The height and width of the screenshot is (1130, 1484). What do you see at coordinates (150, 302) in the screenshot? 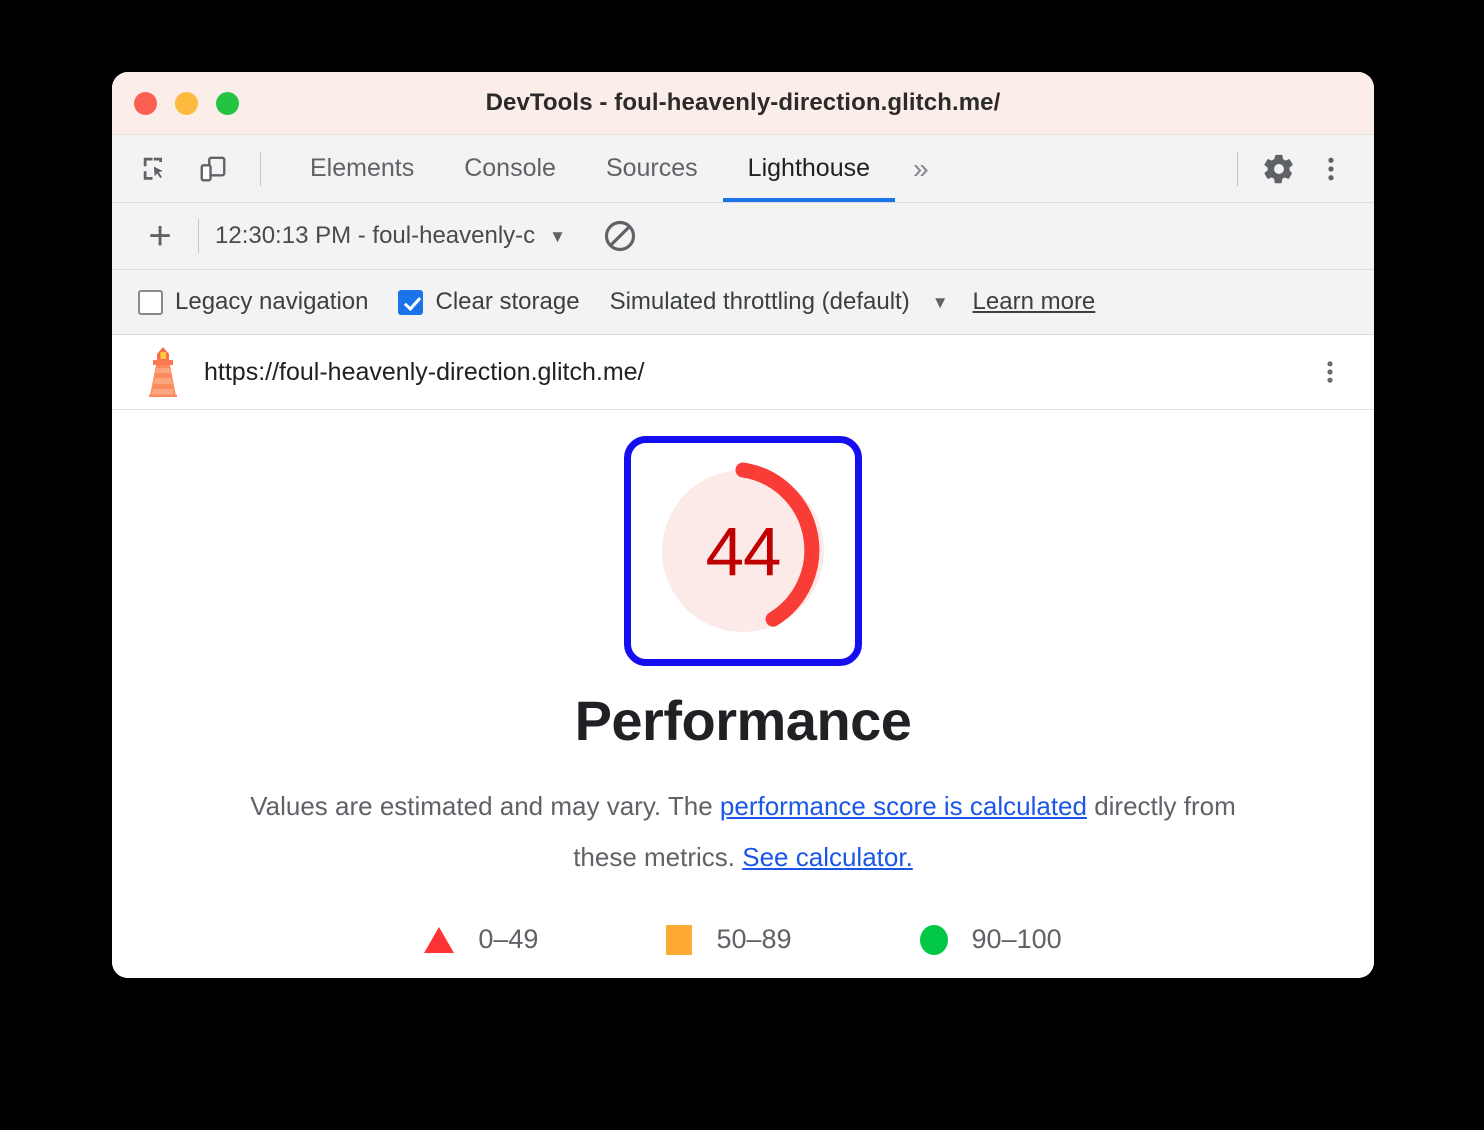
I see `legacy-navigation-checkbox` at bounding box center [150, 302].